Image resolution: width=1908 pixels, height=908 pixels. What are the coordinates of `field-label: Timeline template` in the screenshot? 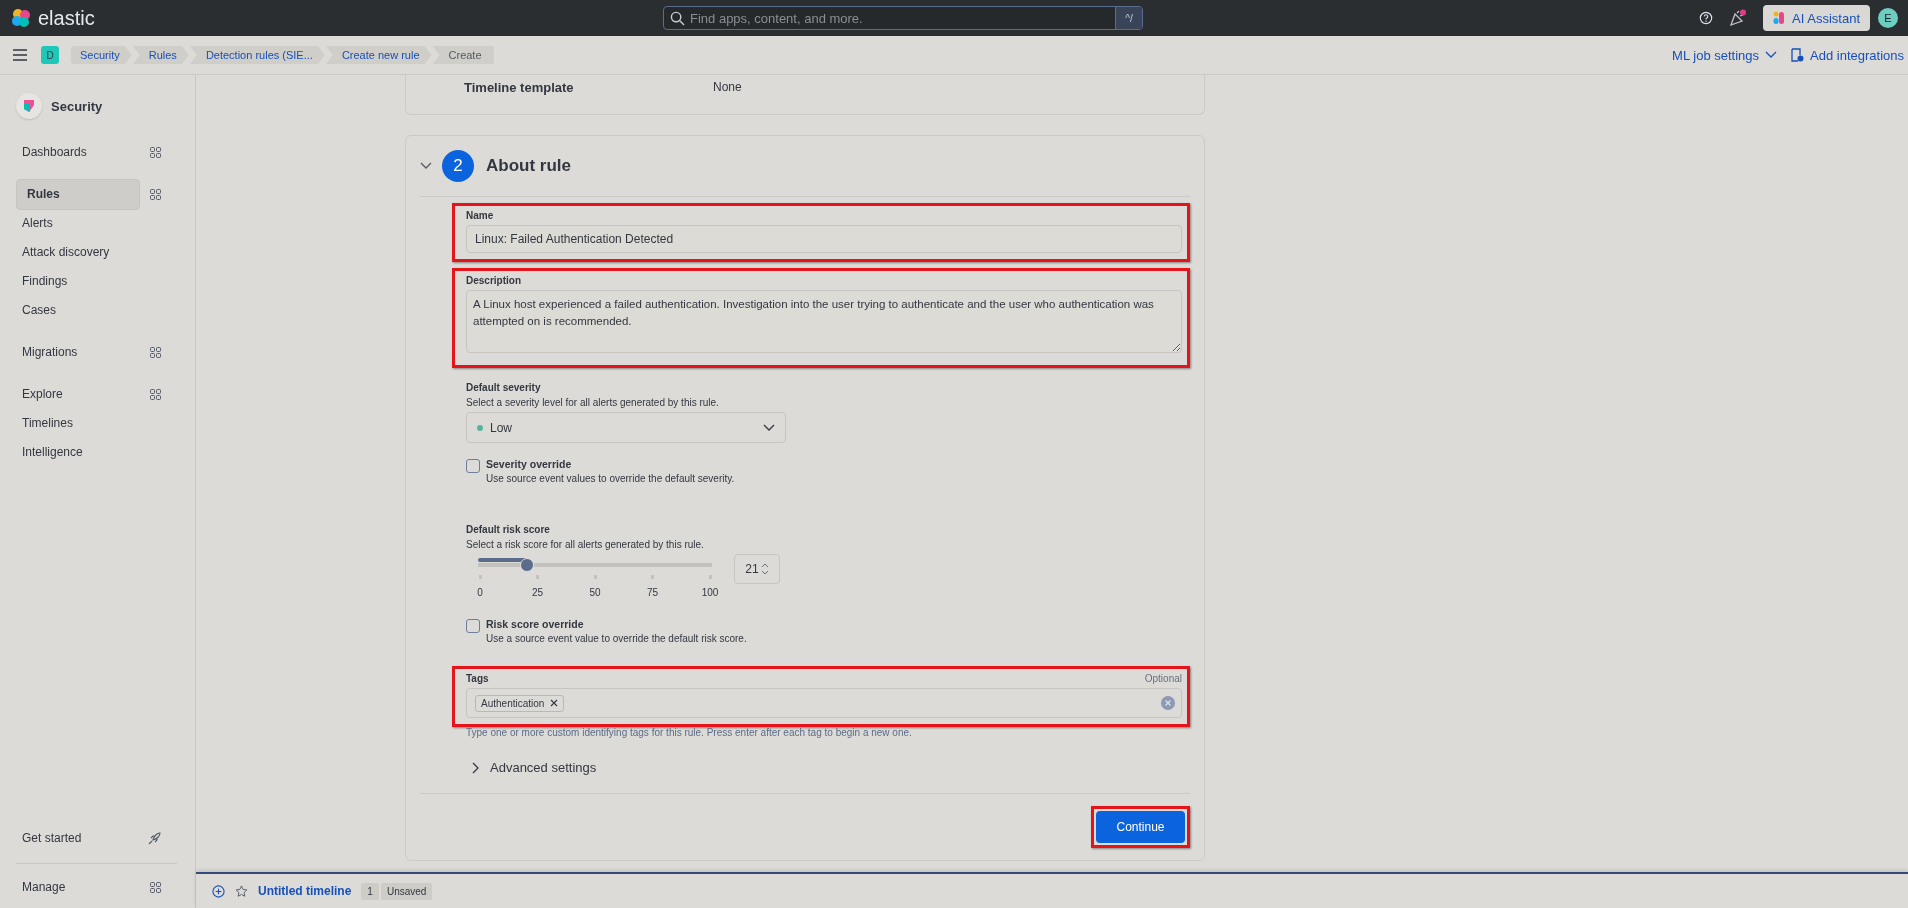 It's located at (519, 87).